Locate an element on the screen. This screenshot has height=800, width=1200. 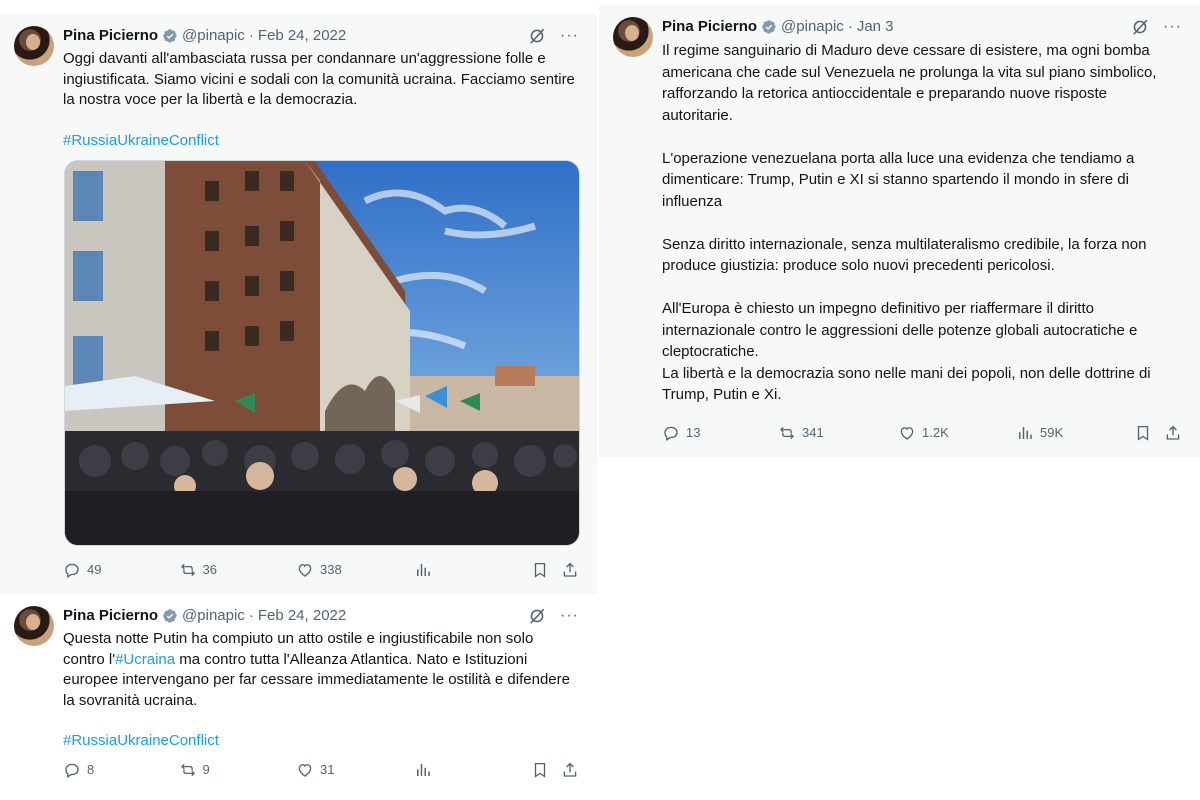
hashtag-link: #Ucraina is located at coordinates (145, 659).